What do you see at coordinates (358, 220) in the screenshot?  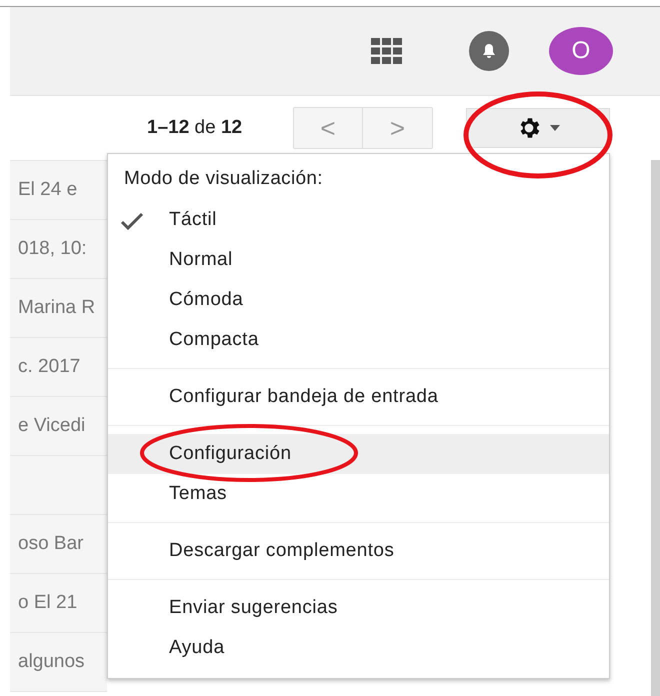 I see `menu-item: Táctil` at bounding box center [358, 220].